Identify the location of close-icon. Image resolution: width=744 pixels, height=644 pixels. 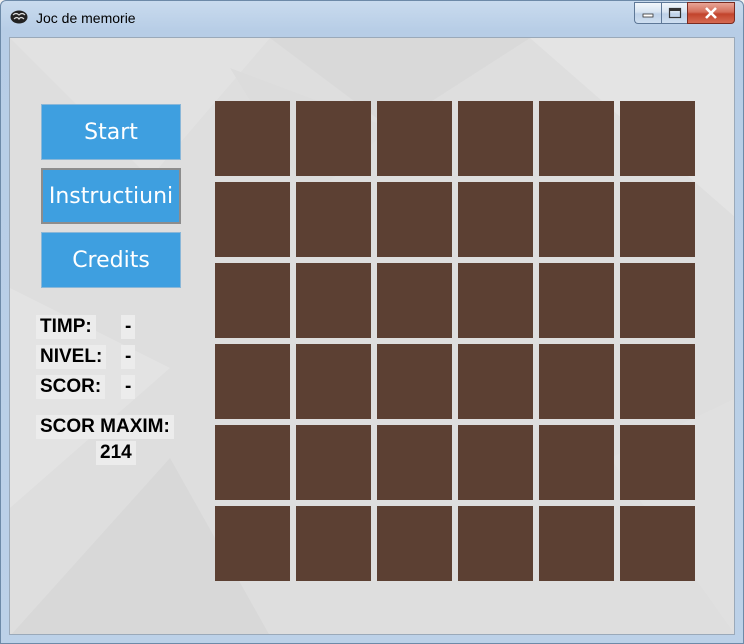
(711, 13).